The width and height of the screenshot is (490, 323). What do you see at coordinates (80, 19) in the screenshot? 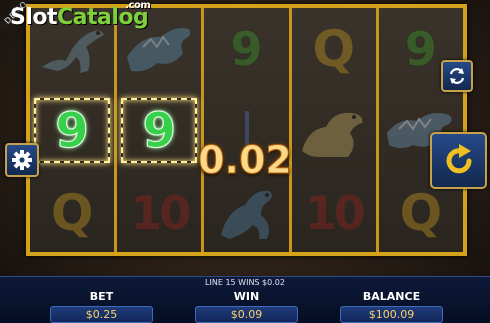
I see `site-logo: SlotCatalog .com` at bounding box center [80, 19].